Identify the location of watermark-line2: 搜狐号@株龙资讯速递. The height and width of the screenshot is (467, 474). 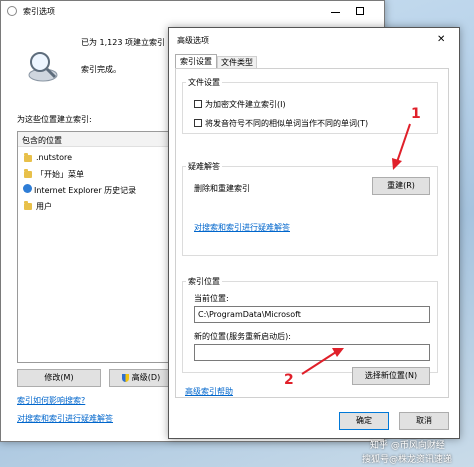
(407, 460).